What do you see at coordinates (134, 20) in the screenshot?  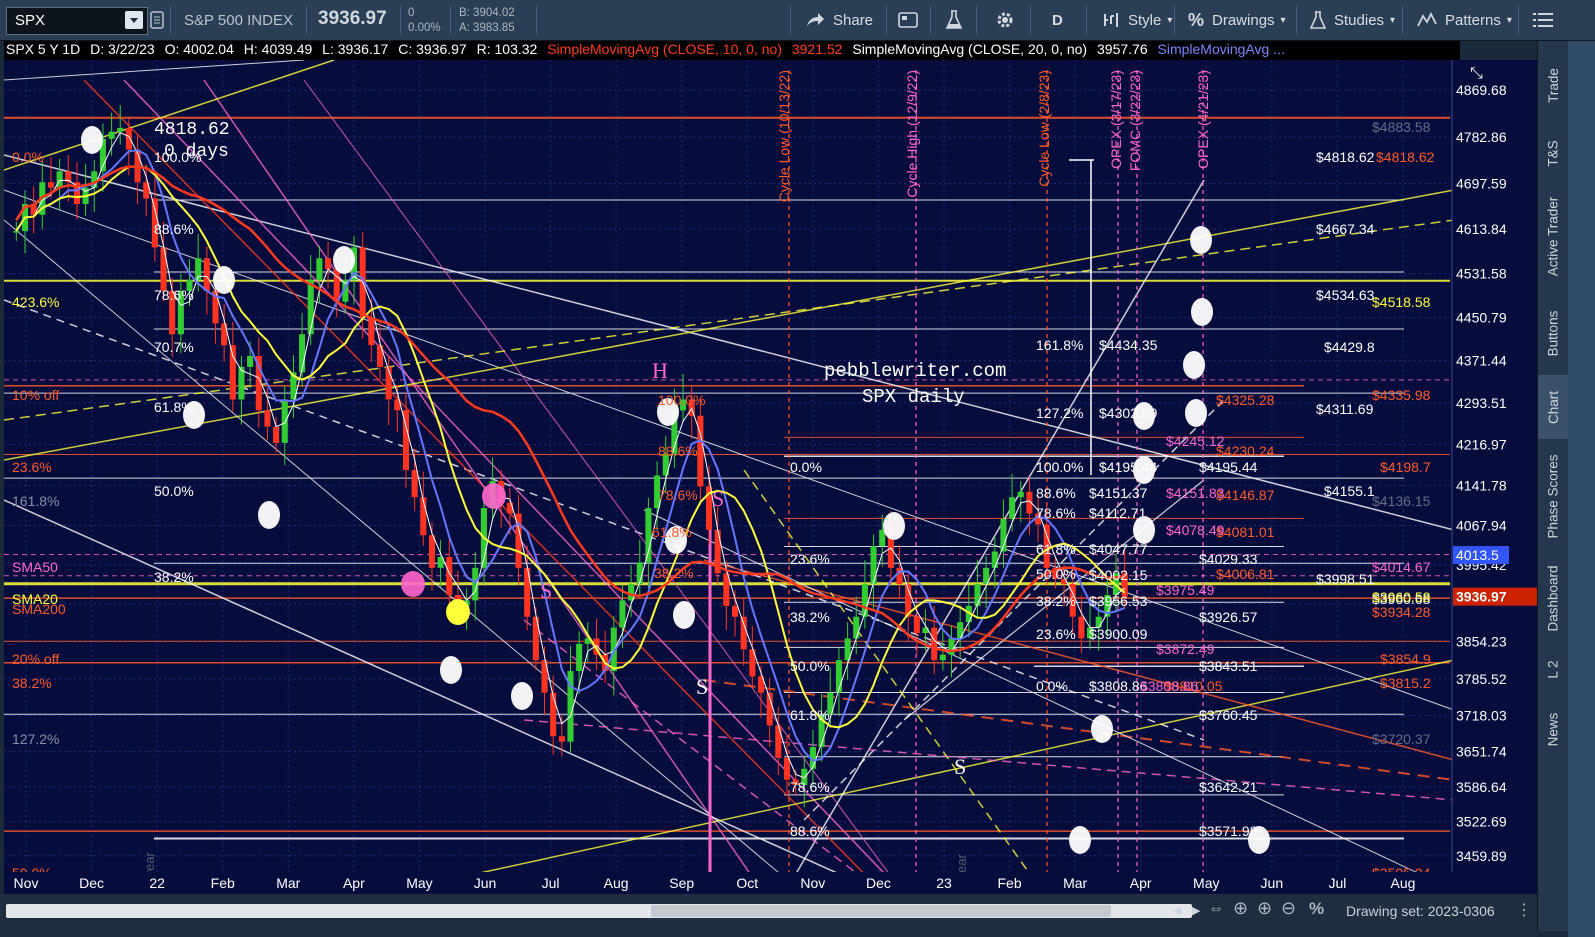 I see `symbol-dropdown-icon` at bounding box center [134, 20].